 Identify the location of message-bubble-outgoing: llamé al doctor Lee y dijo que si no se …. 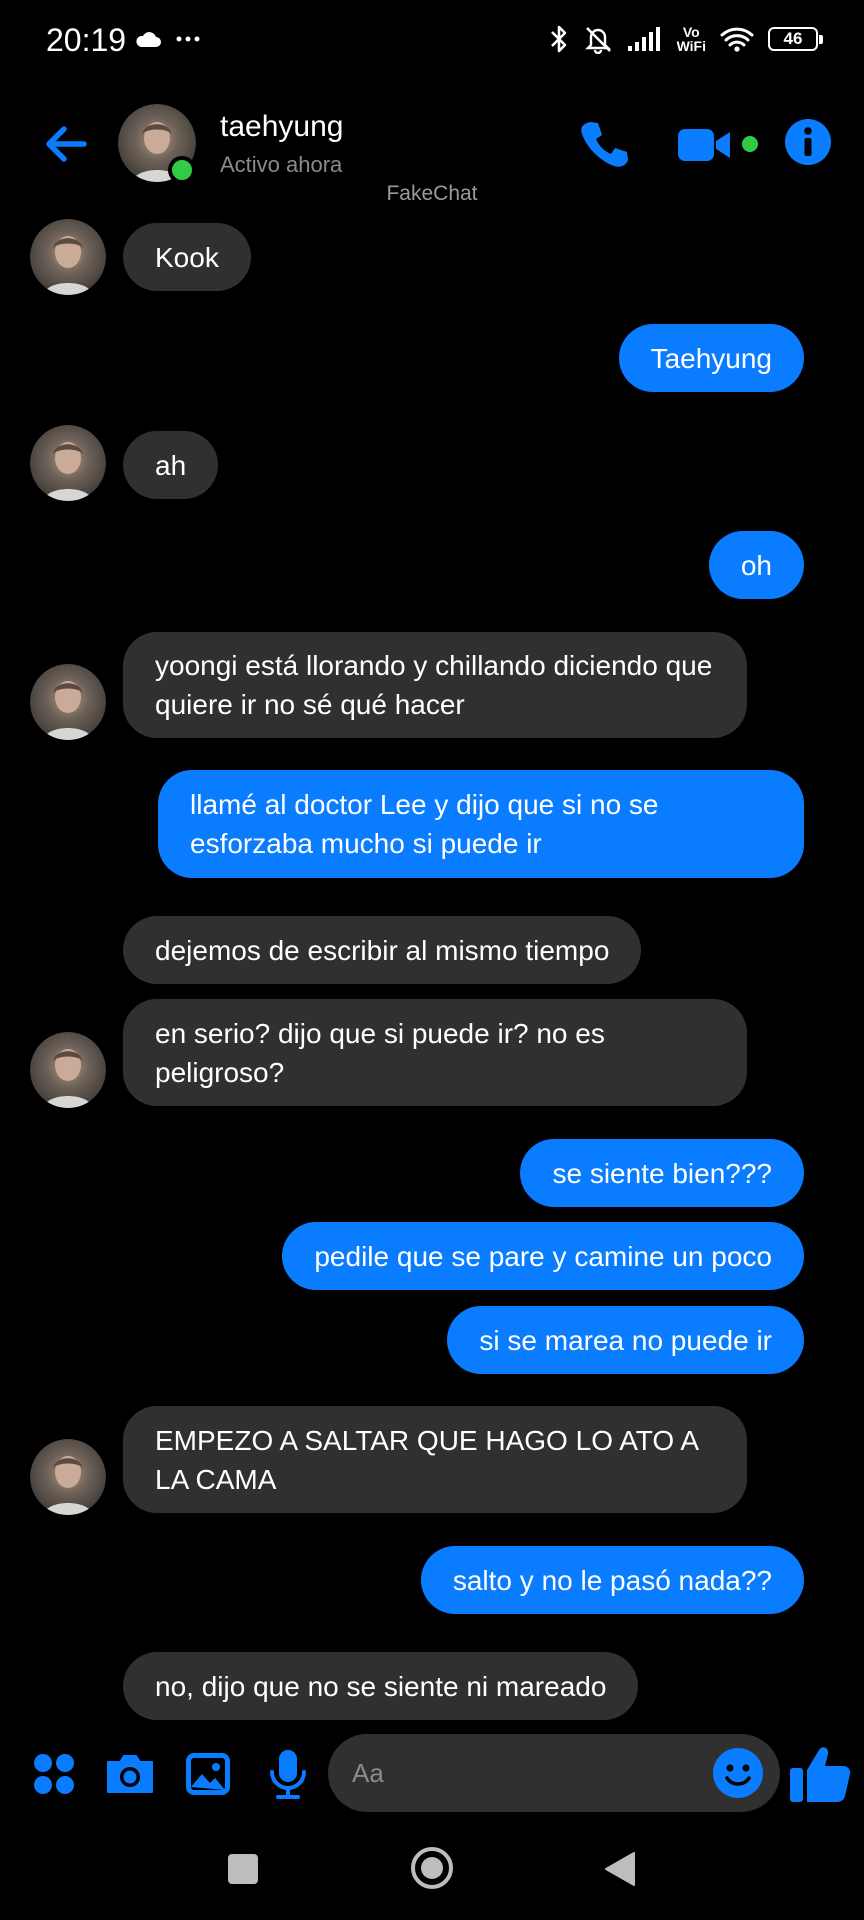
(481, 824).